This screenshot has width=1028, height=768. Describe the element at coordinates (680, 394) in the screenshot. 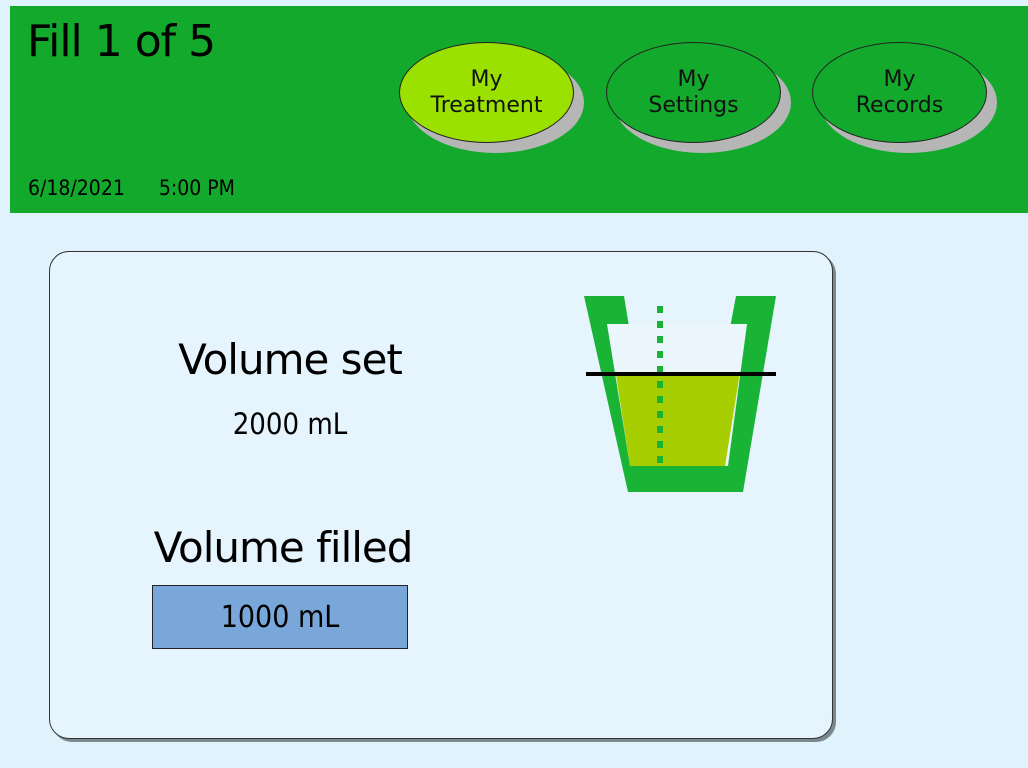

I see `graduated-cup-icon` at that location.